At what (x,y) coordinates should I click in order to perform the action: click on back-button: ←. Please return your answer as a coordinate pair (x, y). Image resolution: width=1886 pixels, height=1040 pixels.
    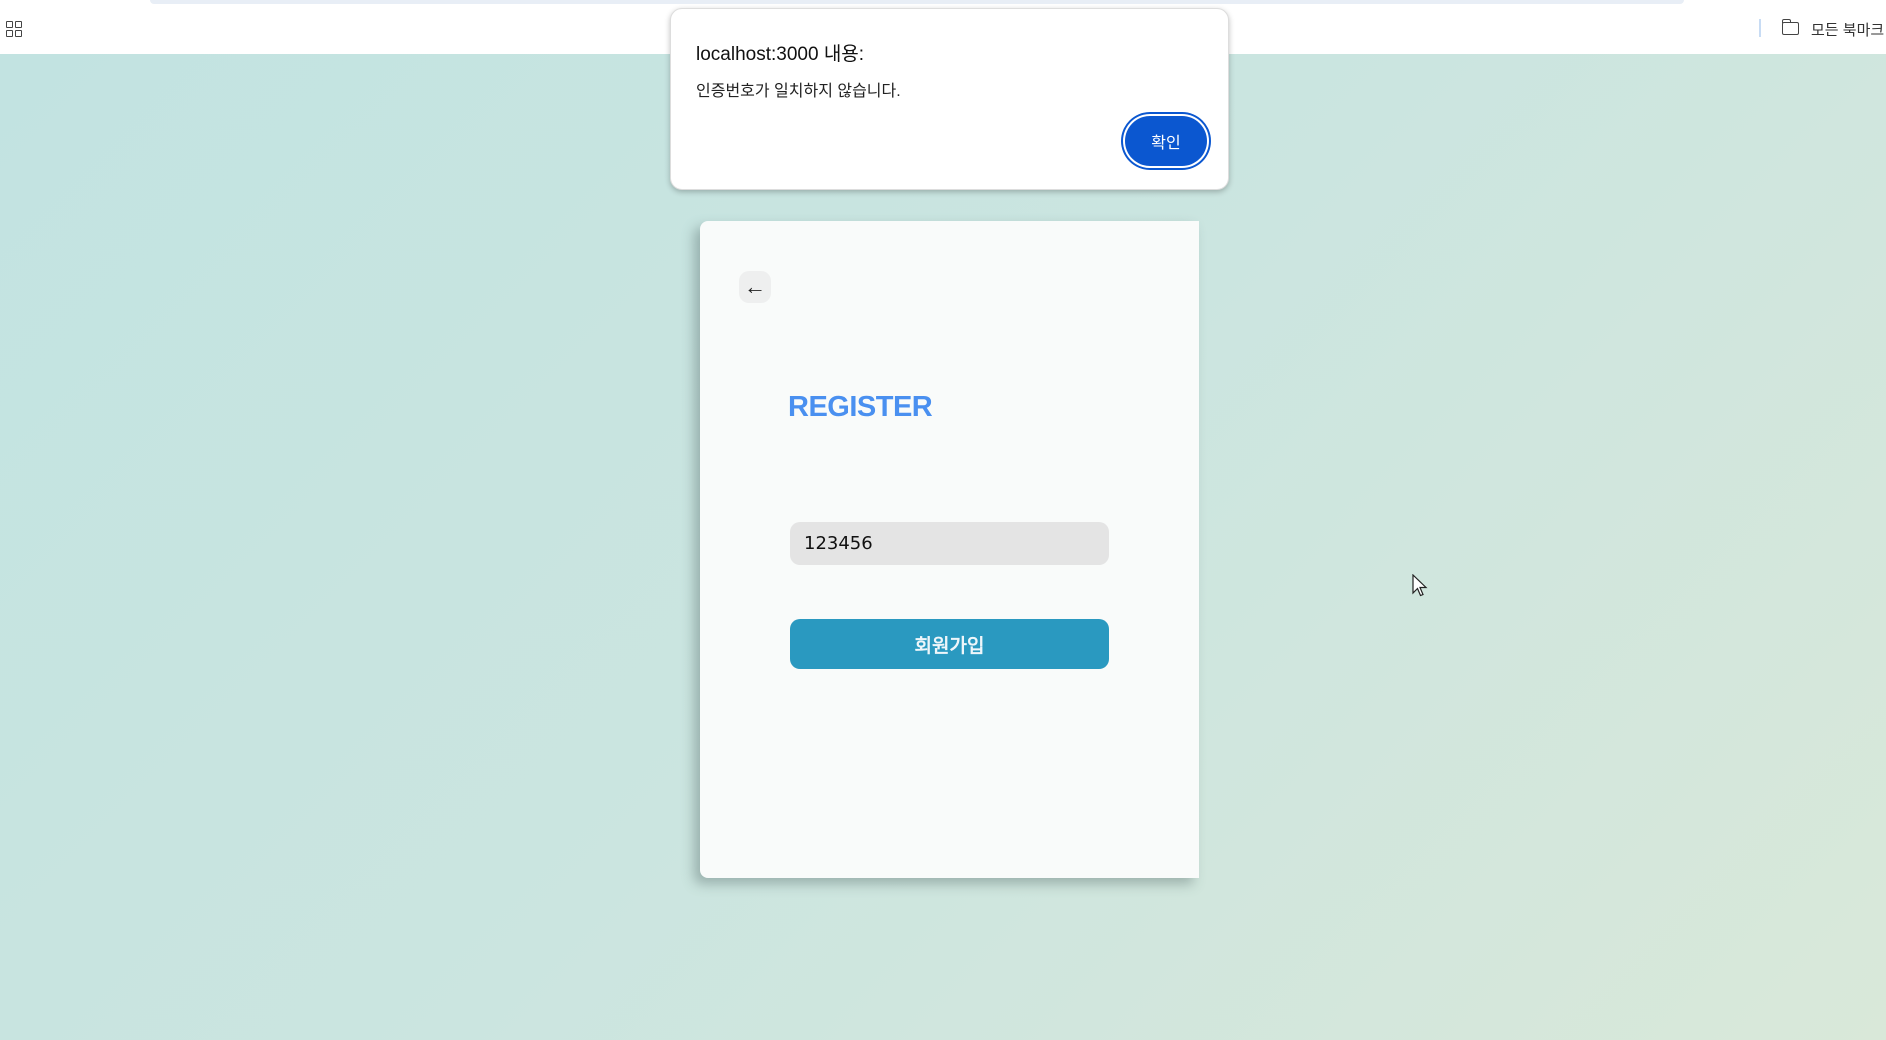
    Looking at the image, I should click on (755, 287).